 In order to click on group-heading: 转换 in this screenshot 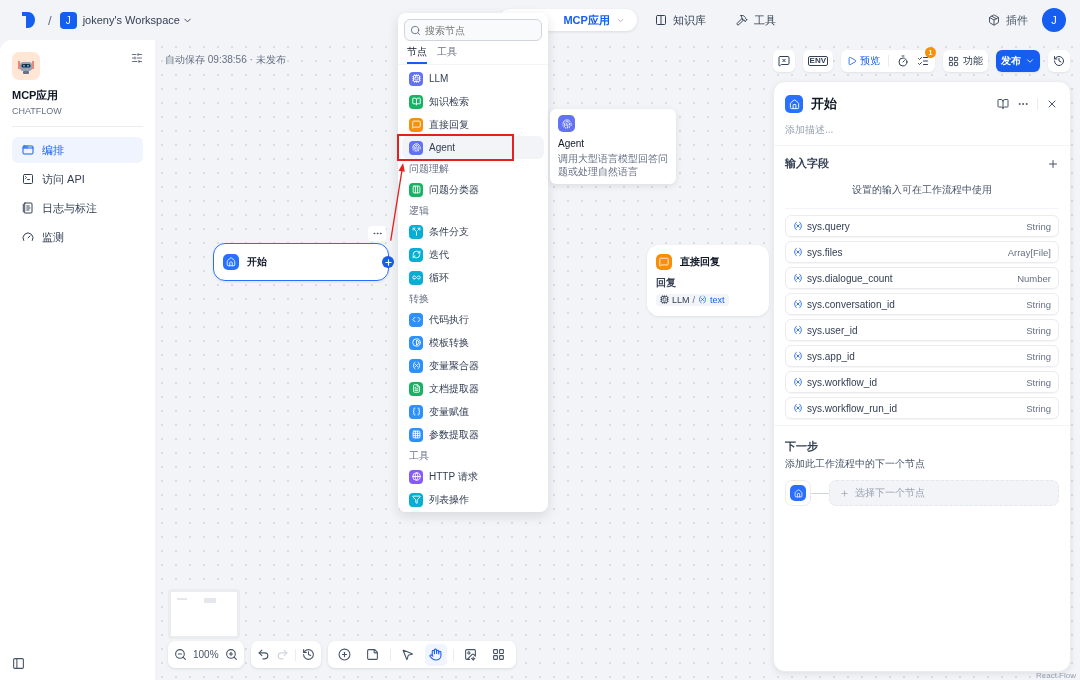, I will do `click(419, 299)`.